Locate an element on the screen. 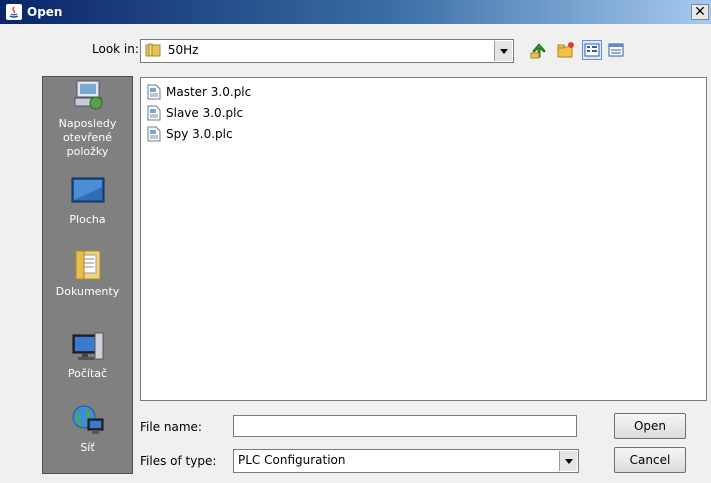  sidebar-item-label: Dokumenty is located at coordinates (87, 291).